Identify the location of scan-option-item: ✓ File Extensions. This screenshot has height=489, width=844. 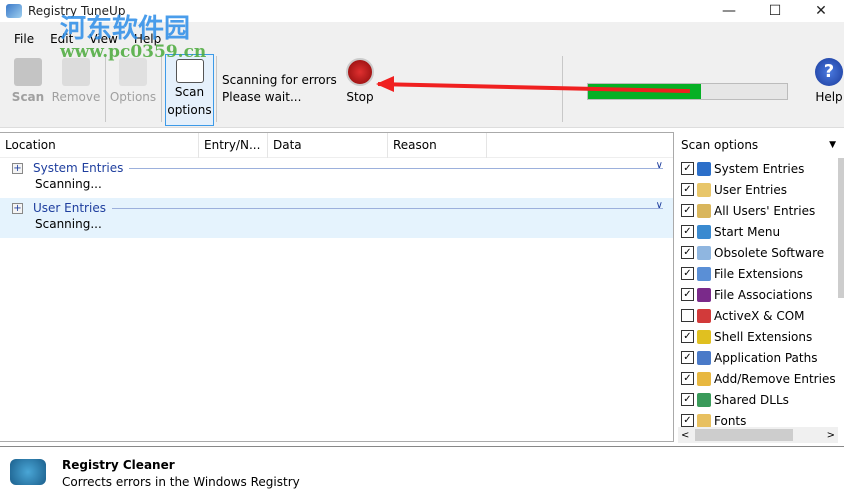
(761, 273).